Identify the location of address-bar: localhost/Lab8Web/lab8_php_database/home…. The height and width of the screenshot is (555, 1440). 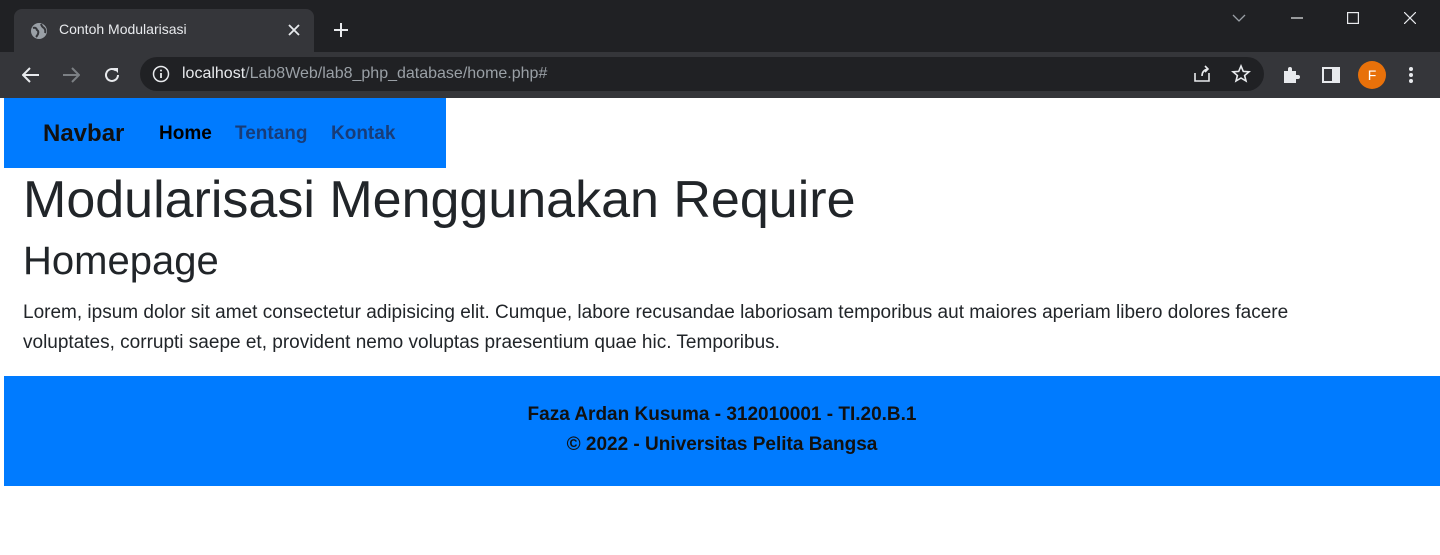
(702, 74).